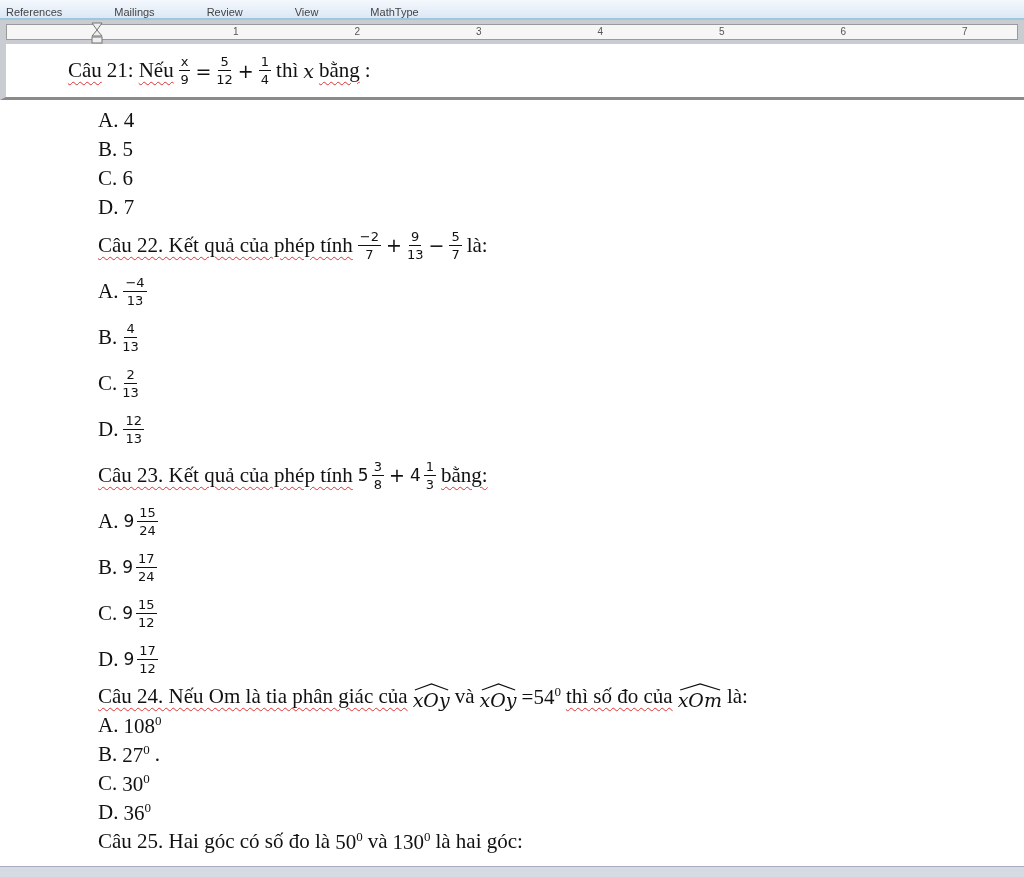  I want to click on fraction: 5 12, so click(224, 70).